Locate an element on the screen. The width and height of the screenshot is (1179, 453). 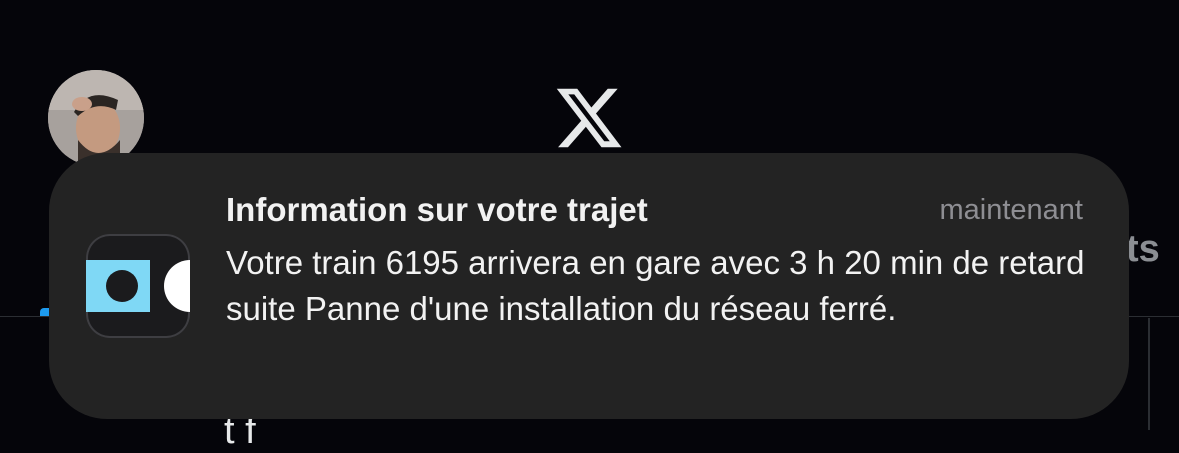
x-logo is located at coordinates (589, 118).